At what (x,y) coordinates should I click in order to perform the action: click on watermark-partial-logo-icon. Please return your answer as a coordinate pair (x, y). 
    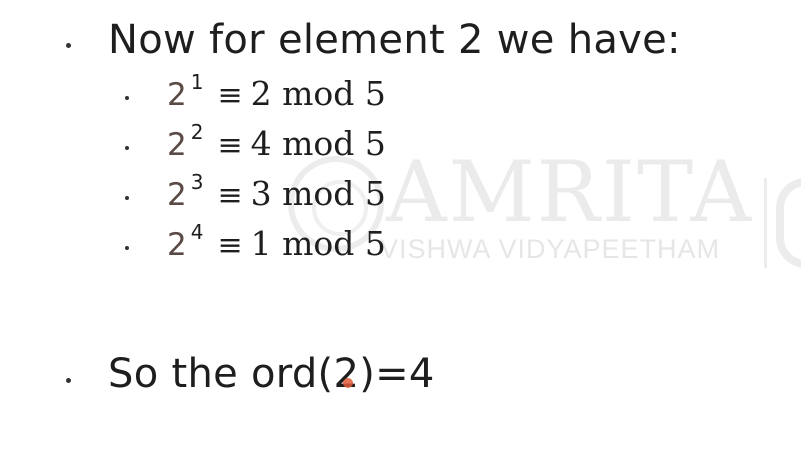
    Looking at the image, I should click on (788, 223).